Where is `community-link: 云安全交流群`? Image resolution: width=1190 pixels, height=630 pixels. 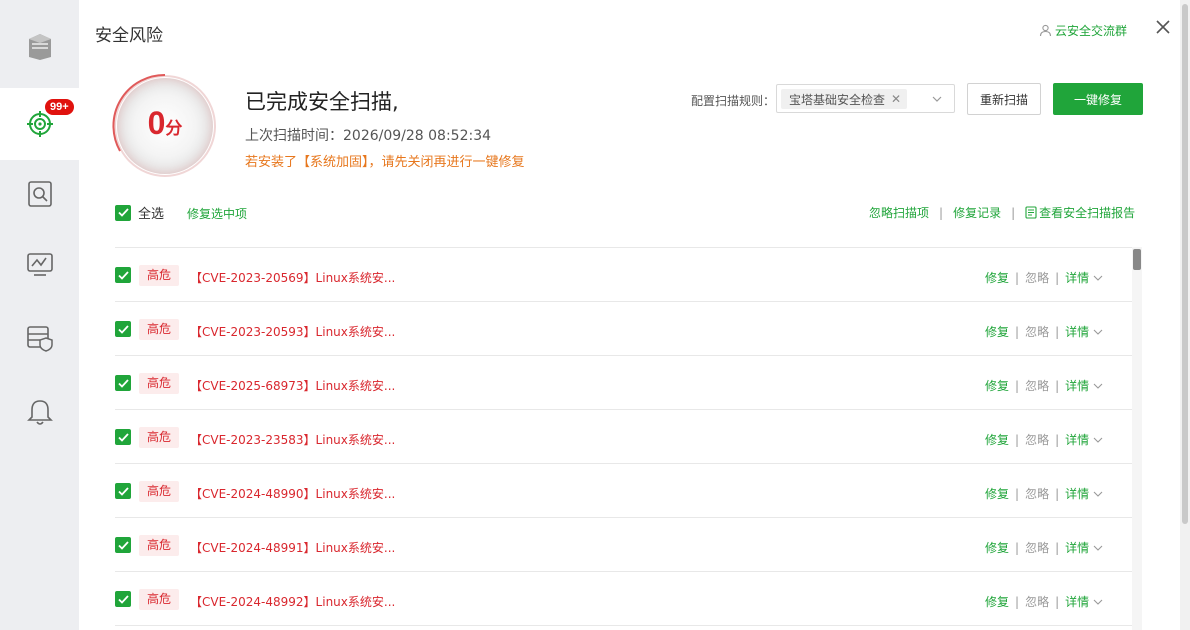 community-link: 云安全交流群 is located at coordinates (1083, 30).